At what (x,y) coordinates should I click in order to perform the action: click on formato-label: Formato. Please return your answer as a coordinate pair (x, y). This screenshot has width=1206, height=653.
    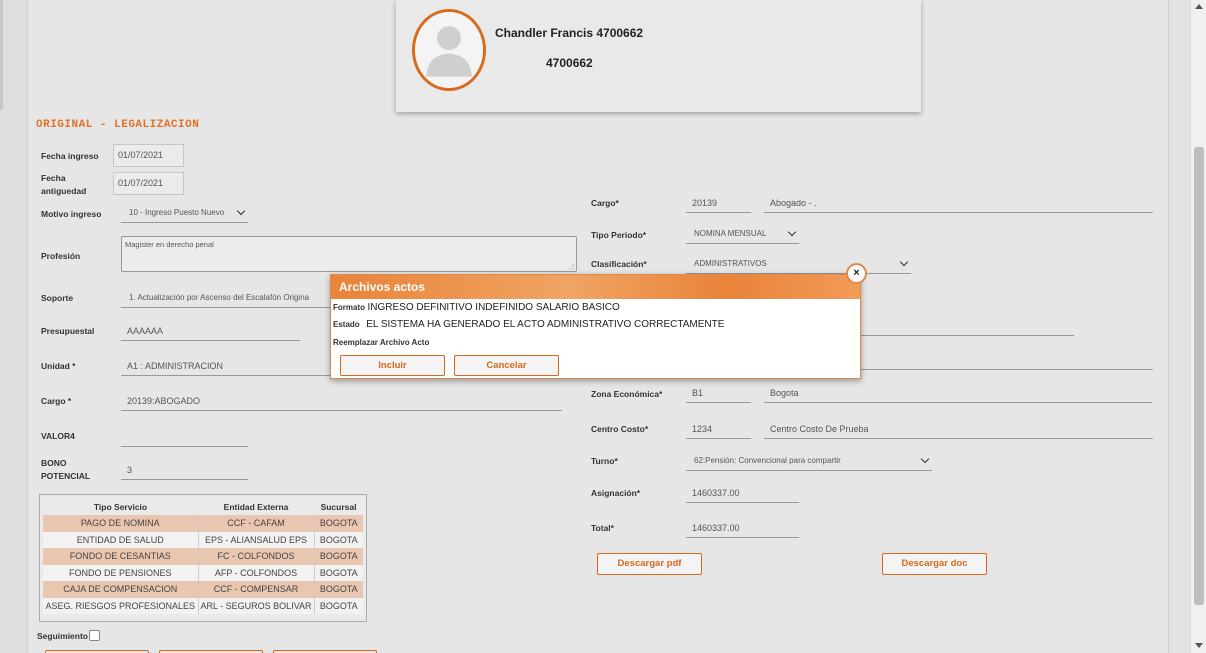
    Looking at the image, I should click on (349, 307).